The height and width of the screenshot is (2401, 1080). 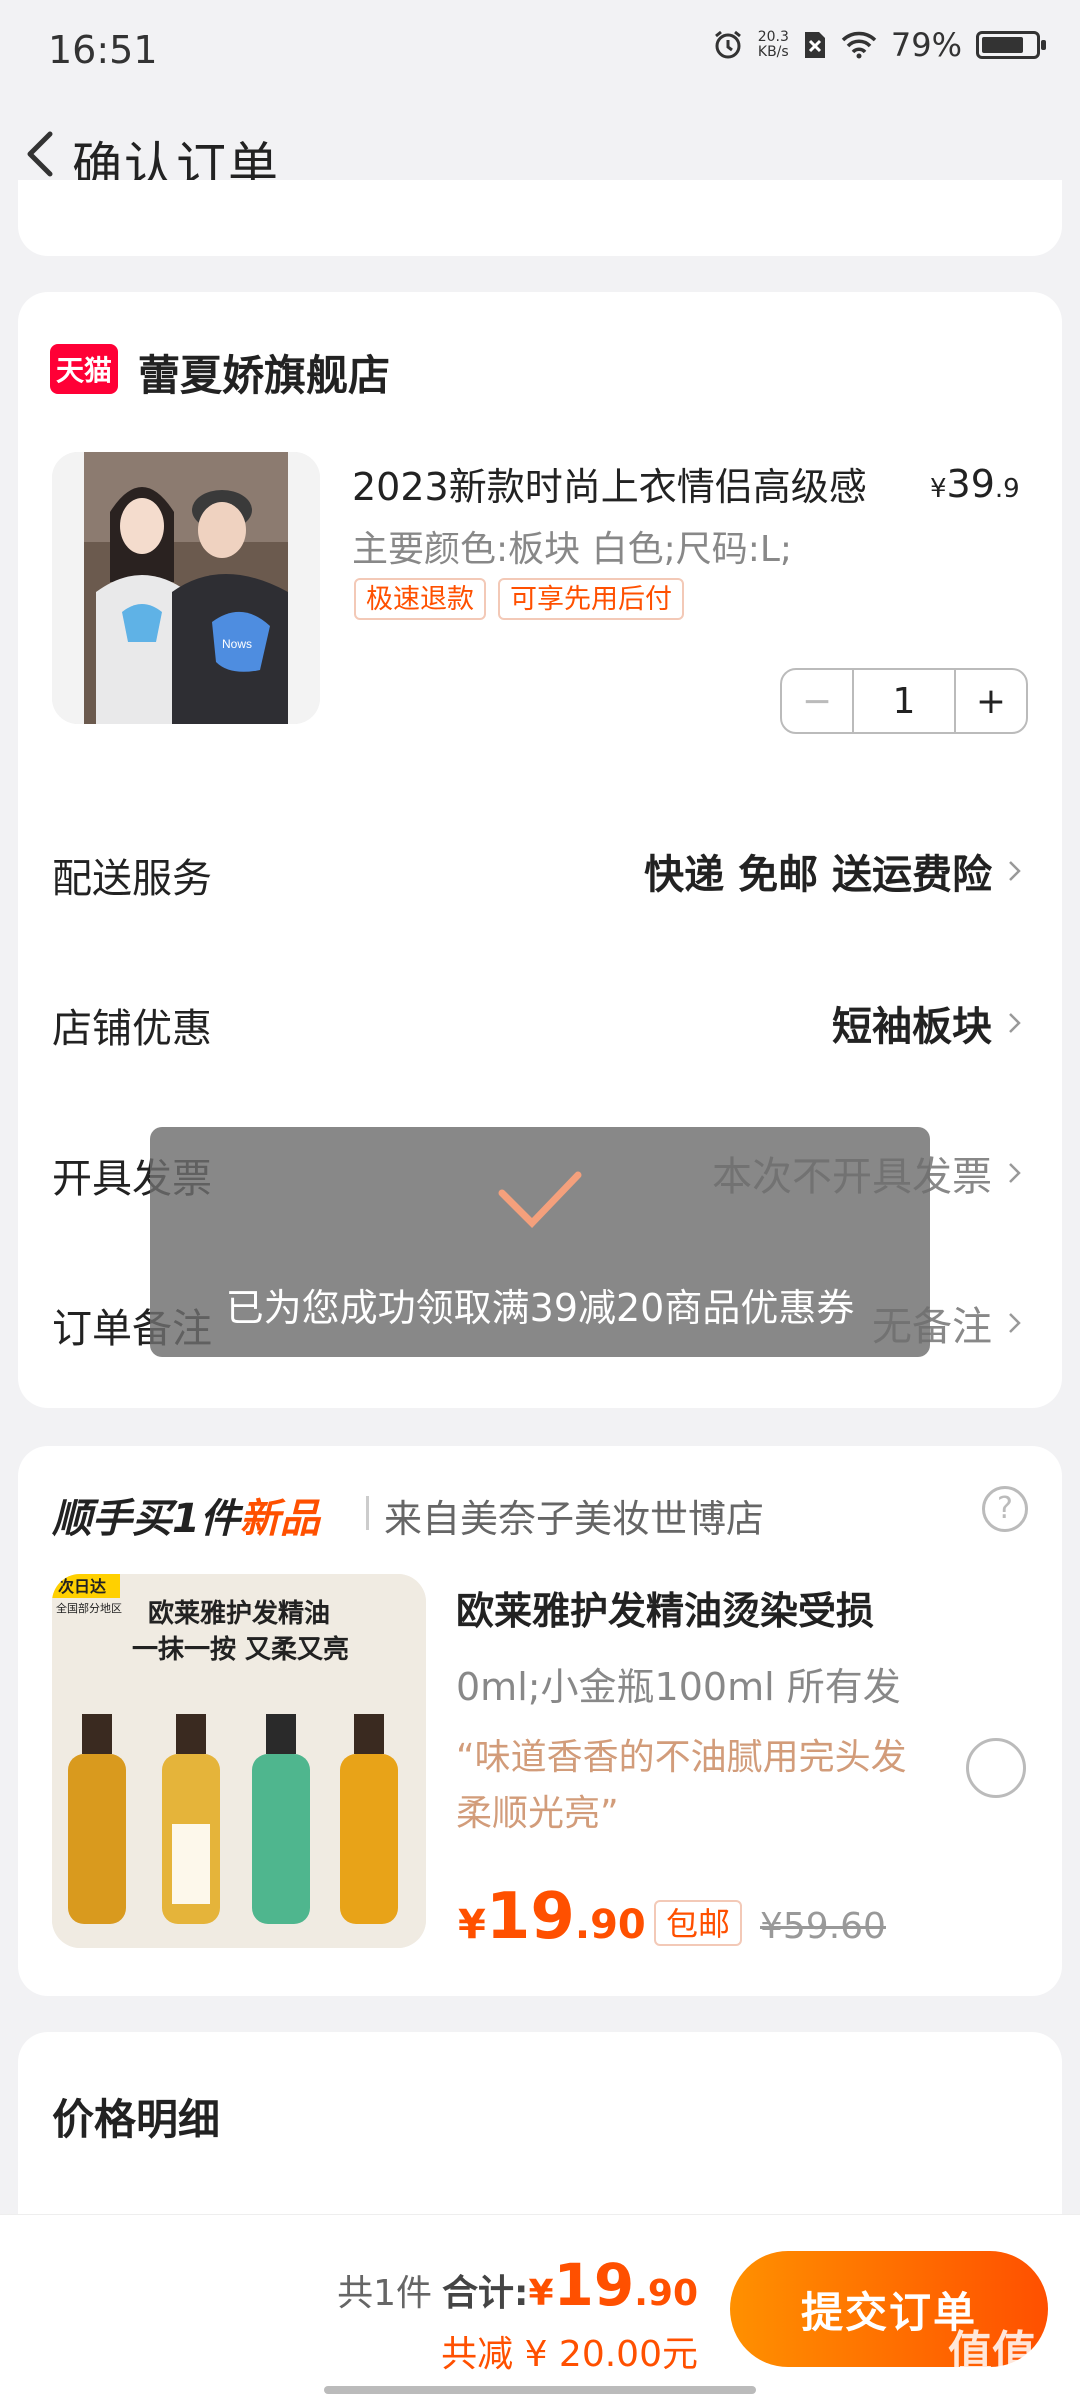 I want to click on image-line2: 一抹一按 又柔又亮, so click(x=240, y=1649).